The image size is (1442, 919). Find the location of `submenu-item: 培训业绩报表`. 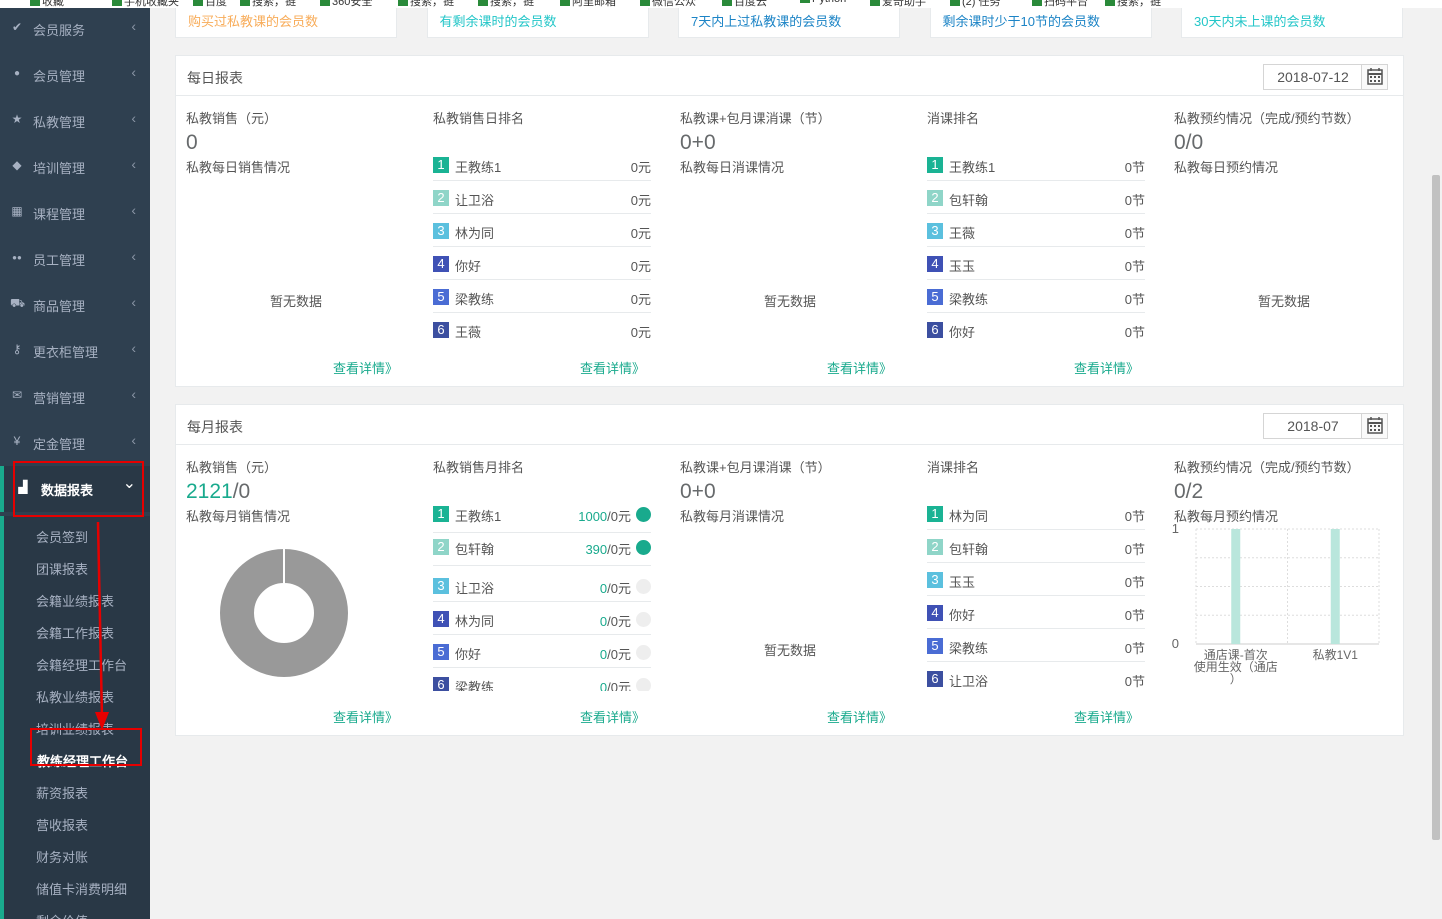

submenu-item: 培训业绩报表 is located at coordinates (75, 730).